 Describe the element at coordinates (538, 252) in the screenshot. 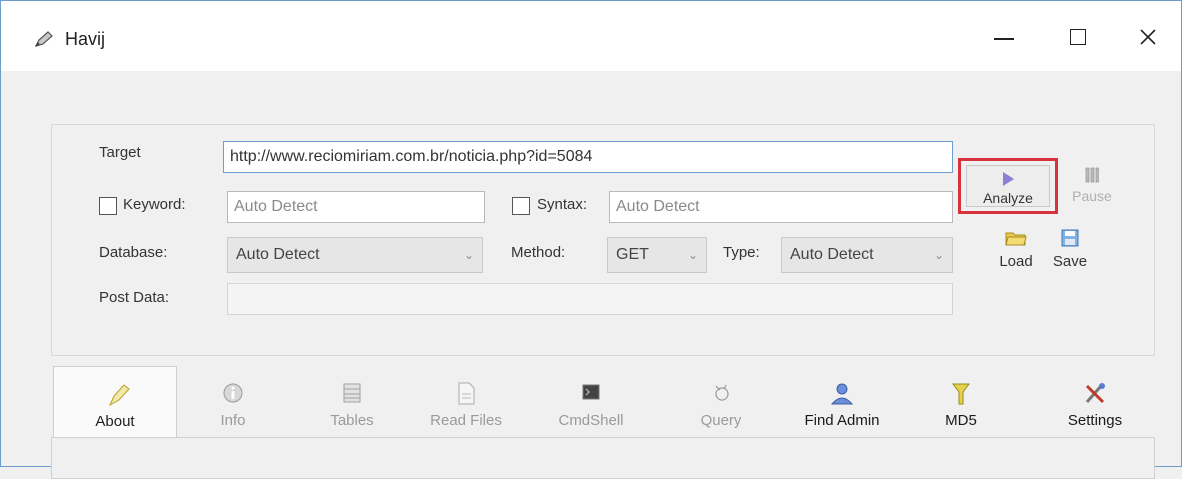

I see `method-label: Method:` at that location.